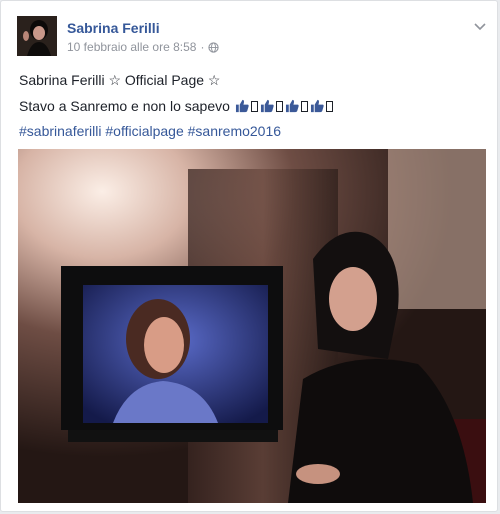 The width and height of the screenshot is (500, 514). I want to click on avatar-image, so click(37, 36).